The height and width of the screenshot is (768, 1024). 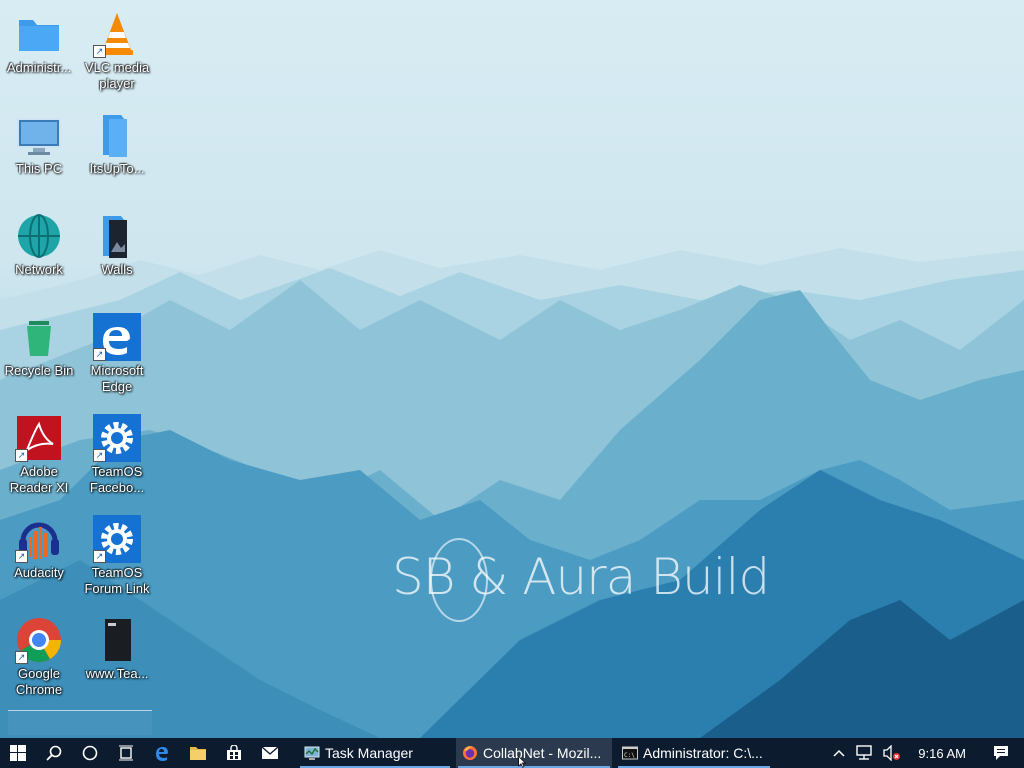 I want to click on desktop-icon-walls: Walls, so click(x=117, y=242).